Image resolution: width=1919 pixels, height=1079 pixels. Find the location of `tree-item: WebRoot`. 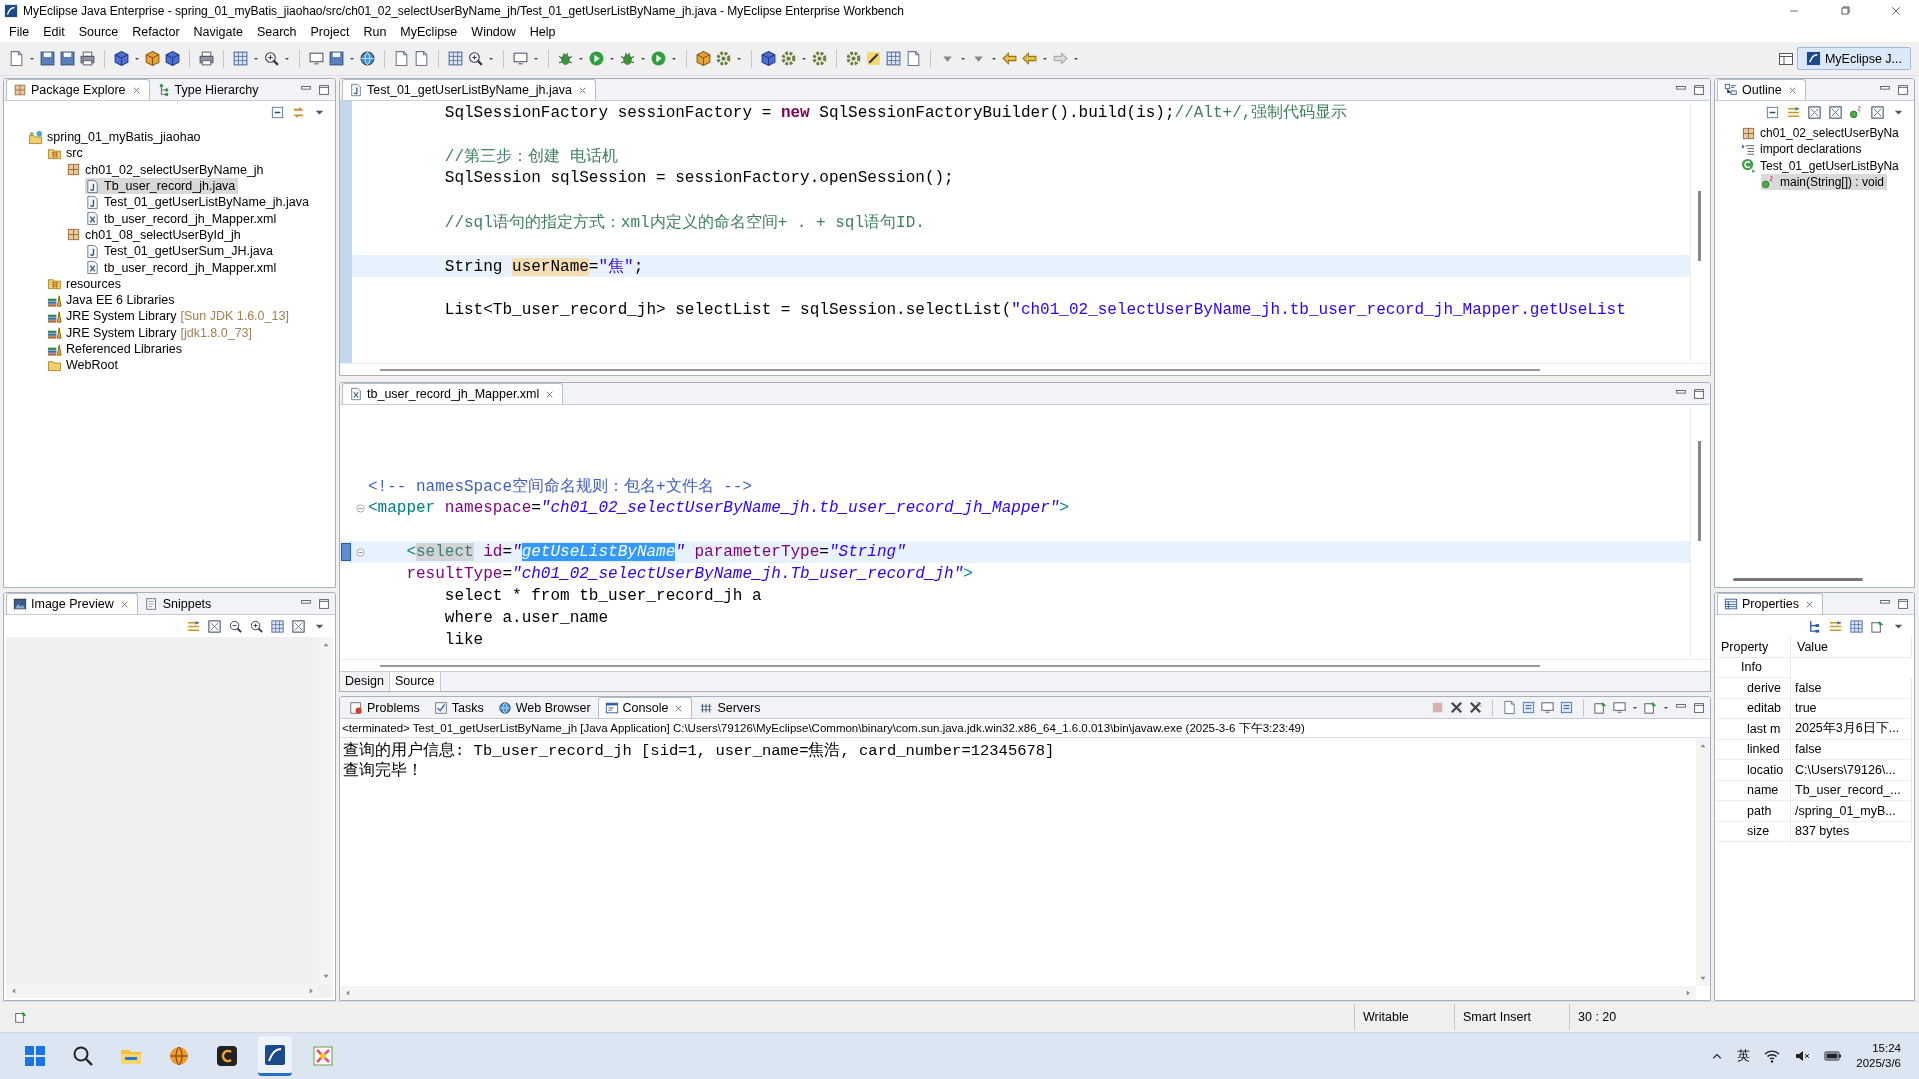

tree-item: WebRoot is located at coordinates (84, 365).